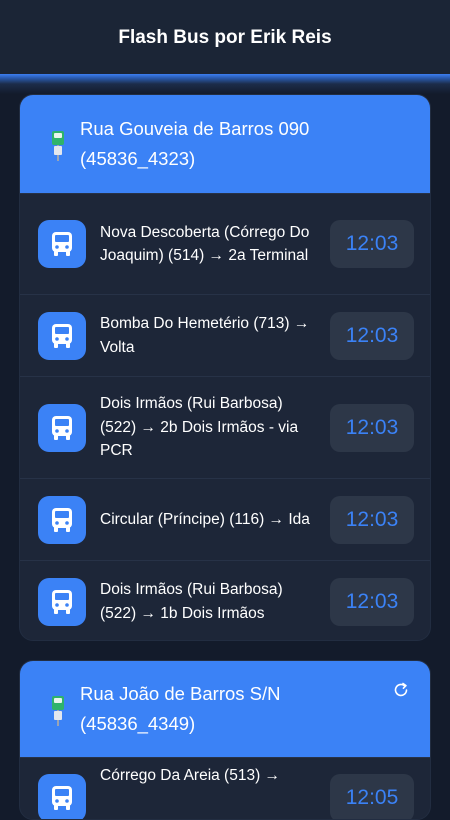  Describe the element at coordinates (225, 84) in the screenshot. I see `app-bar-accent` at that location.